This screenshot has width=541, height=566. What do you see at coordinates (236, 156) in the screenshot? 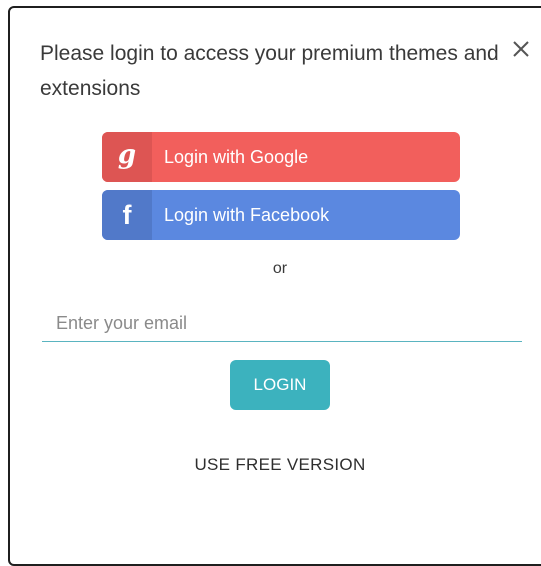
I see `google-button-label: Login with Google` at bounding box center [236, 156].